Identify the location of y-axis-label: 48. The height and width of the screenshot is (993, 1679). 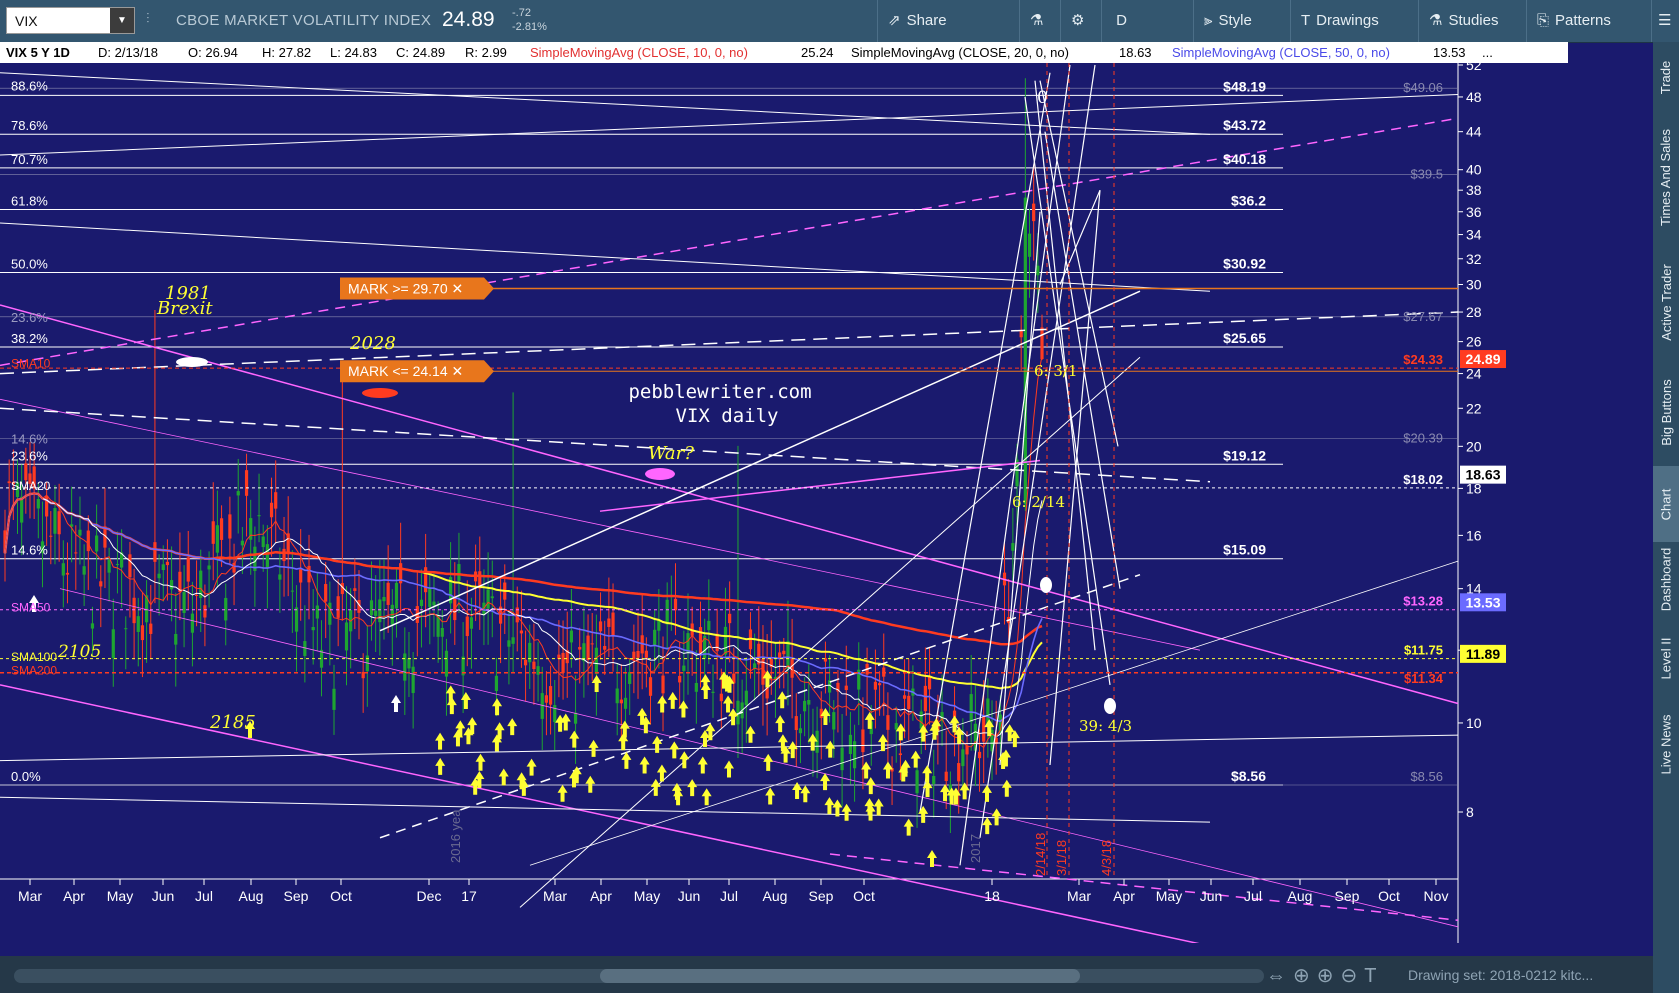
(1474, 97).